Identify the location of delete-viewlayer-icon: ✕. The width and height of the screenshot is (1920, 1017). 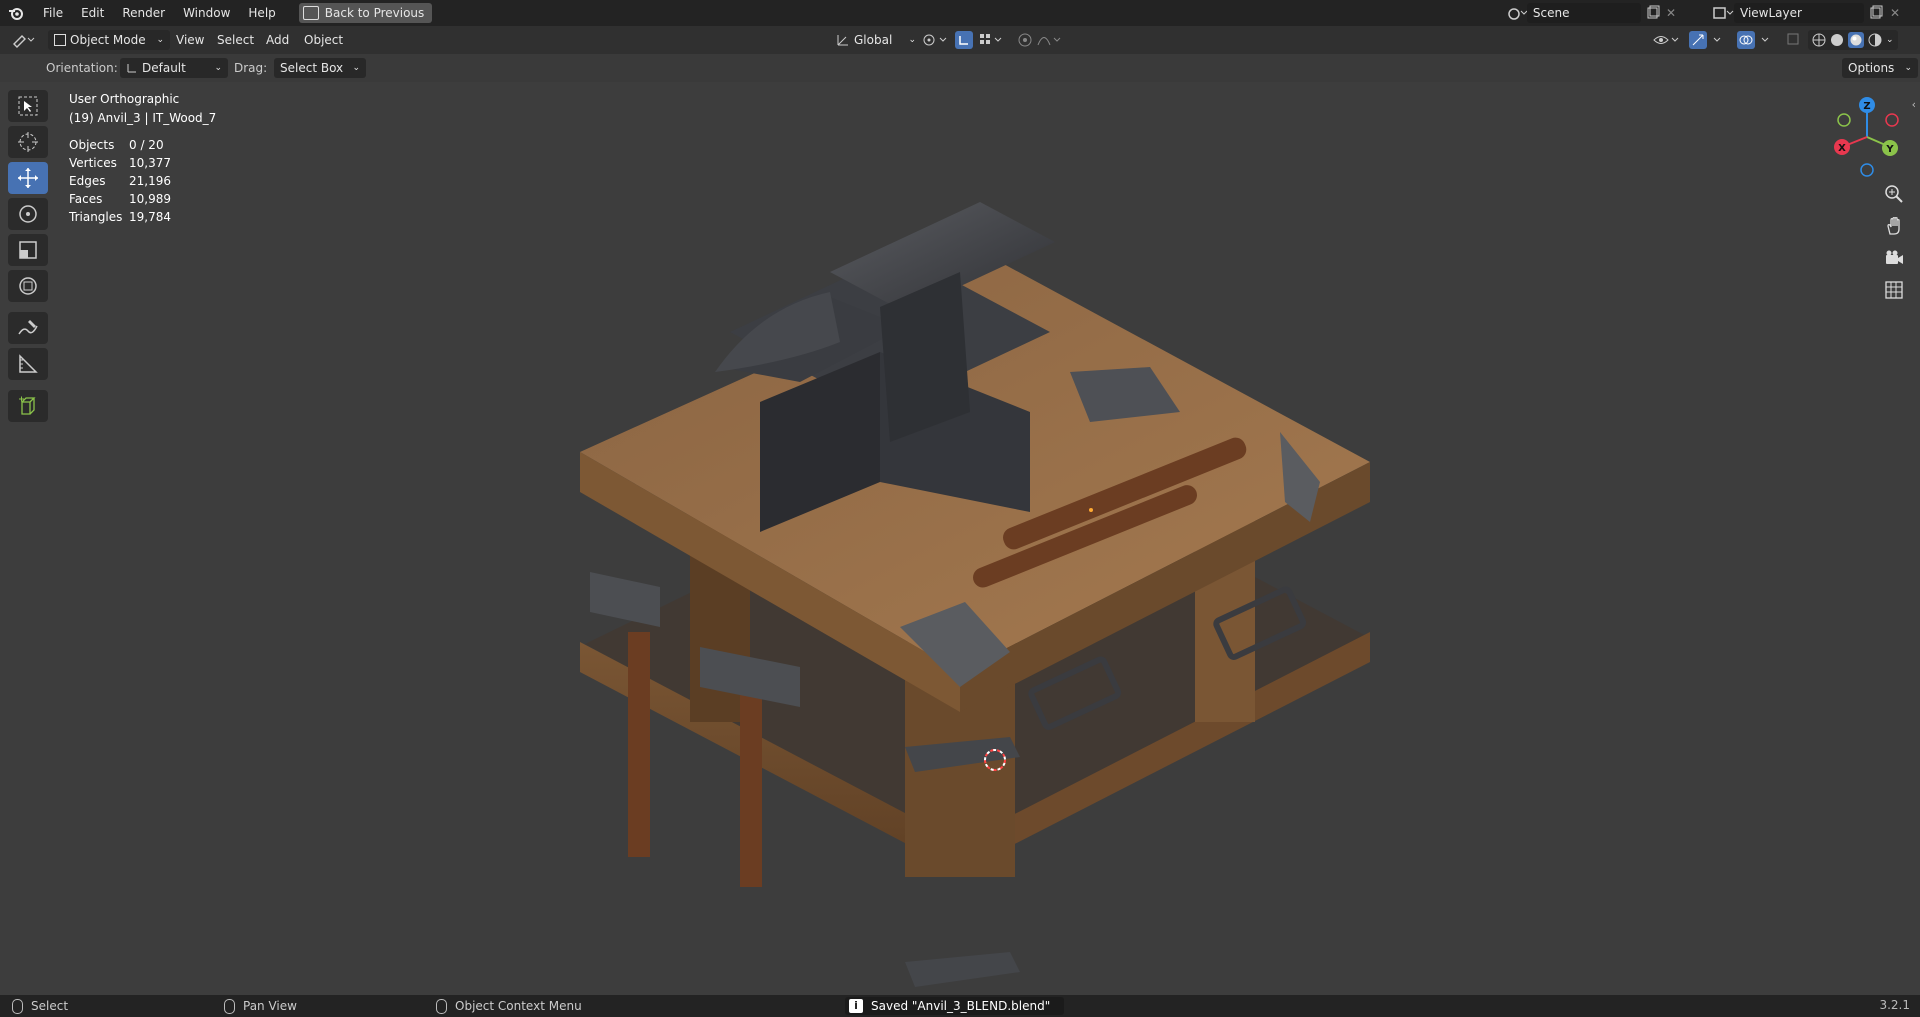
(1895, 13).